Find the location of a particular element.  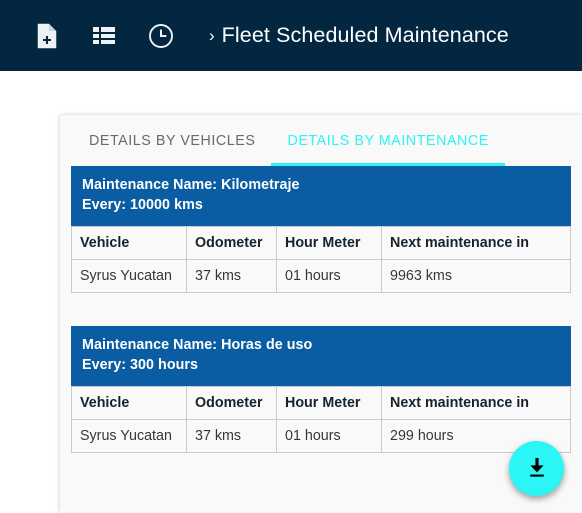

table-list-icon is located at coordinates (104, 36).